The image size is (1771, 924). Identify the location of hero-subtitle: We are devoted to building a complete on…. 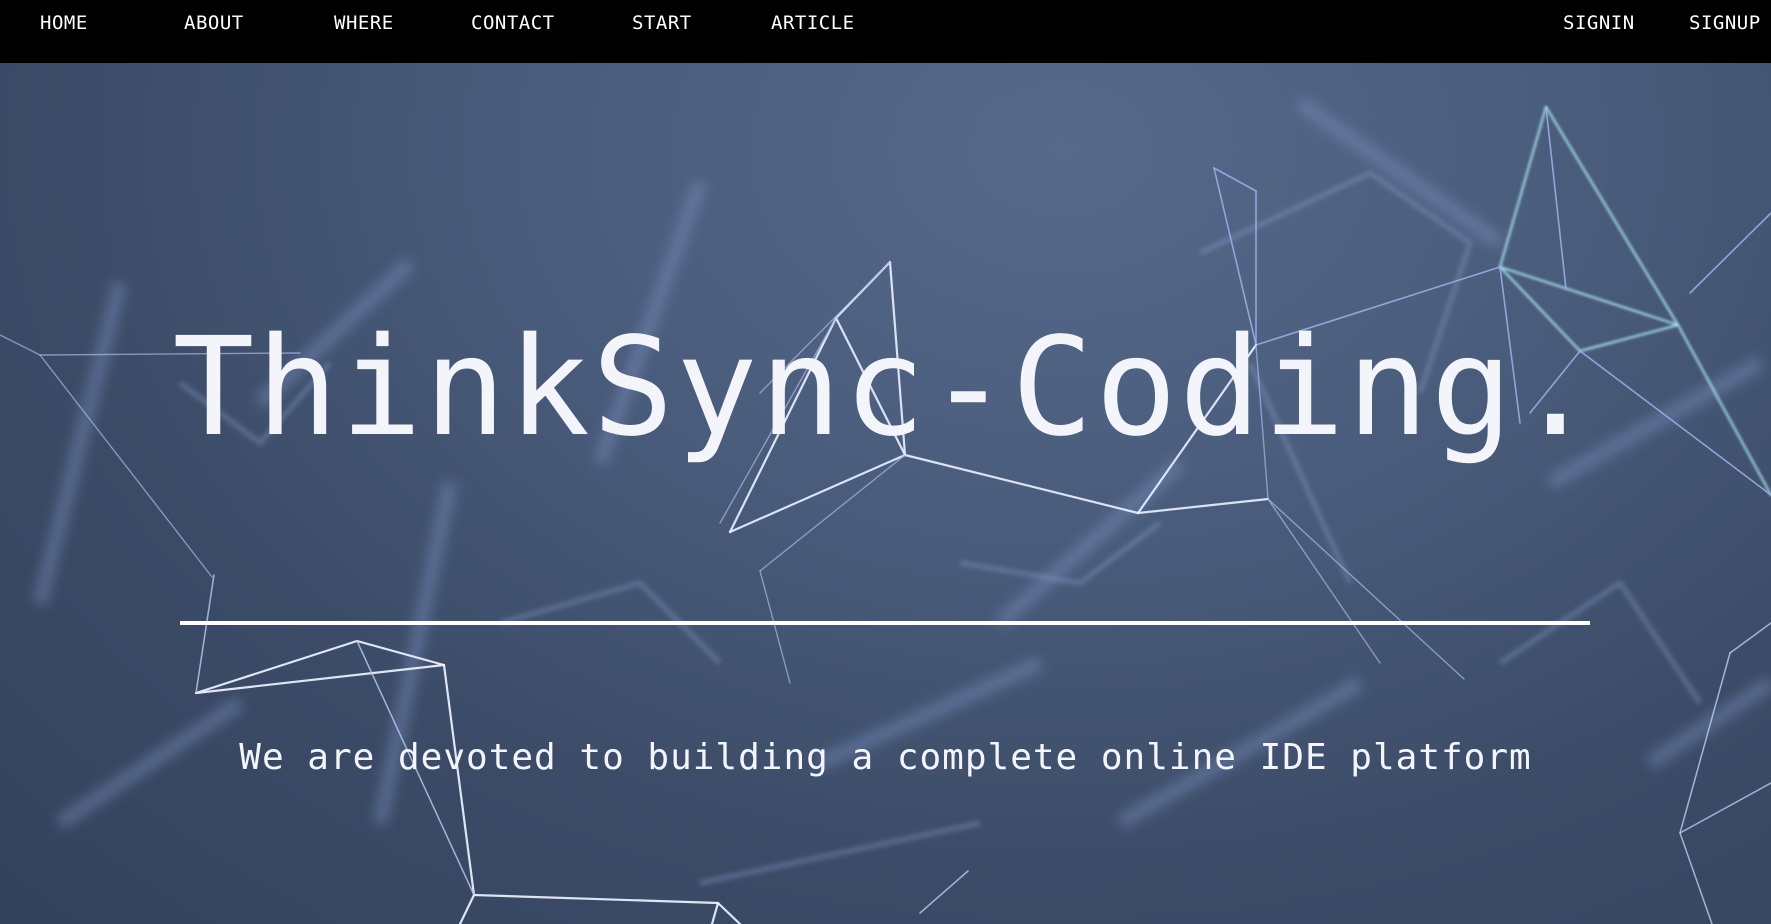
(885, 757).